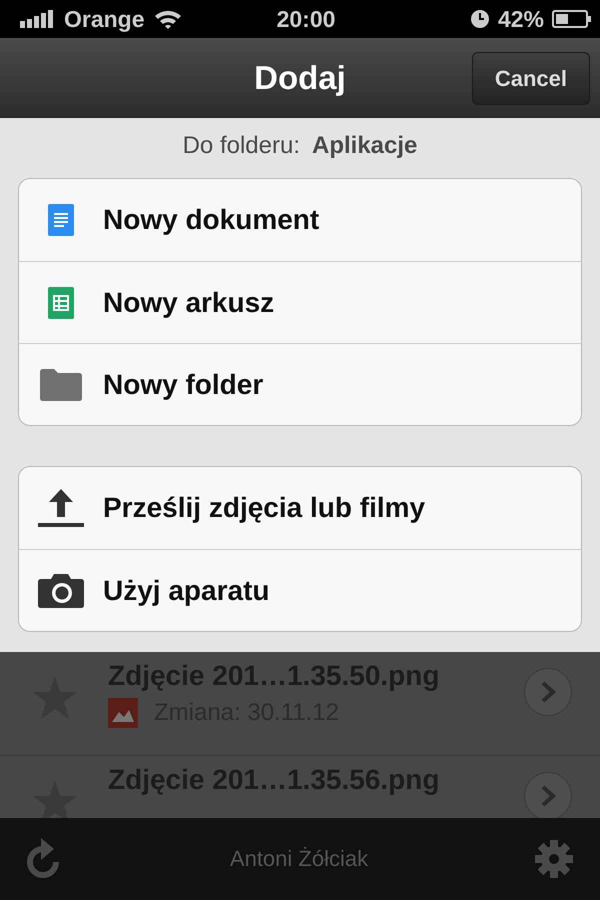  What do you see at coordinates (300, 77) in the screenshot?
I see `screen-title: Dodaj` at bounding box center [300, 77].